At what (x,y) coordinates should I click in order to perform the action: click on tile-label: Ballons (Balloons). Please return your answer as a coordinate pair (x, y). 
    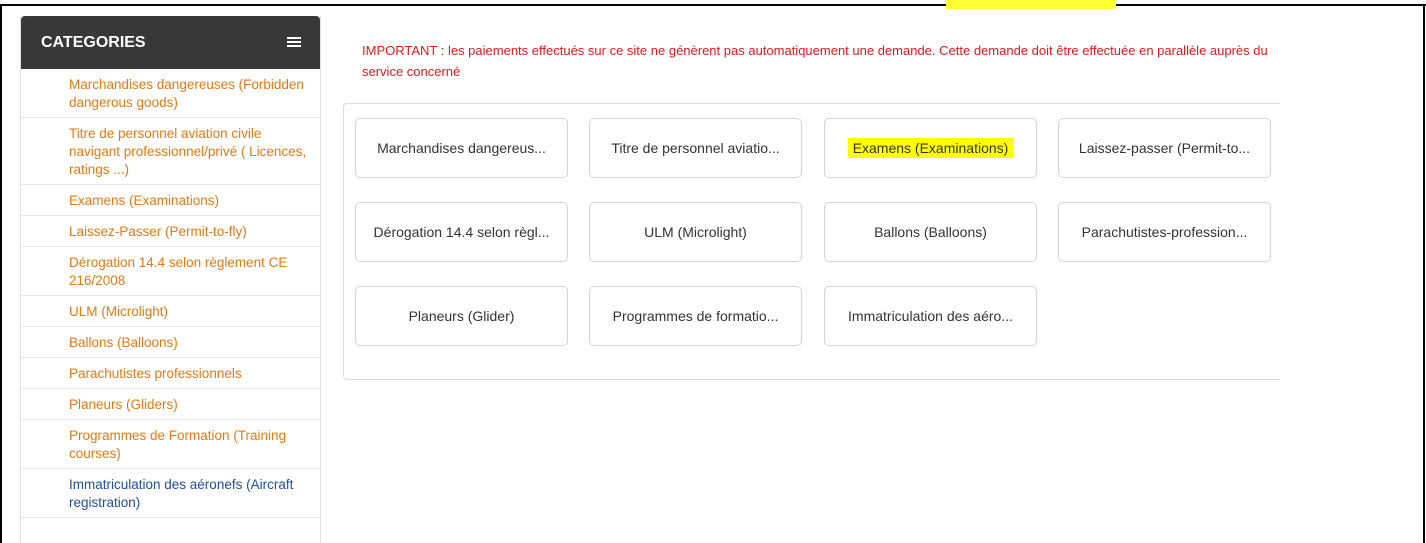
    Looking at the image, I should click on (930, 232).